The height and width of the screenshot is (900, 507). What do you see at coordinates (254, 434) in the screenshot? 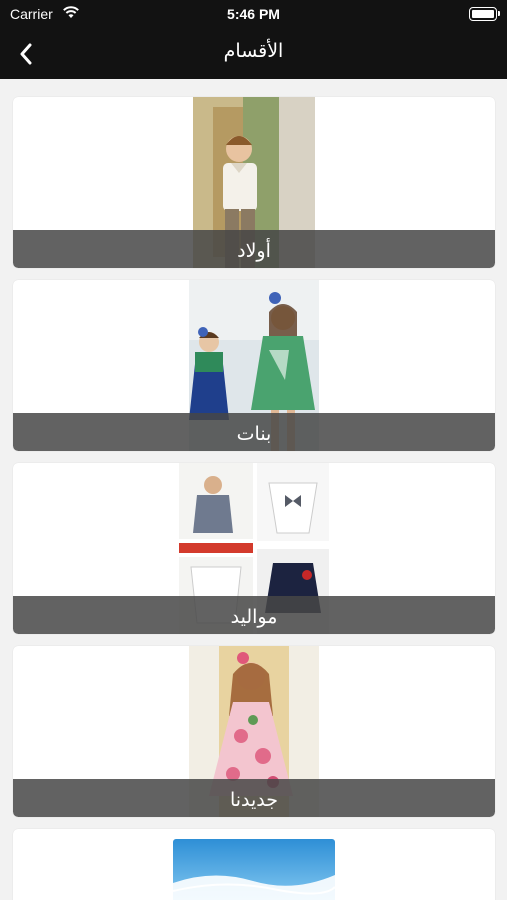
I see `category-label: بنات` at bounding box center [254, 434].